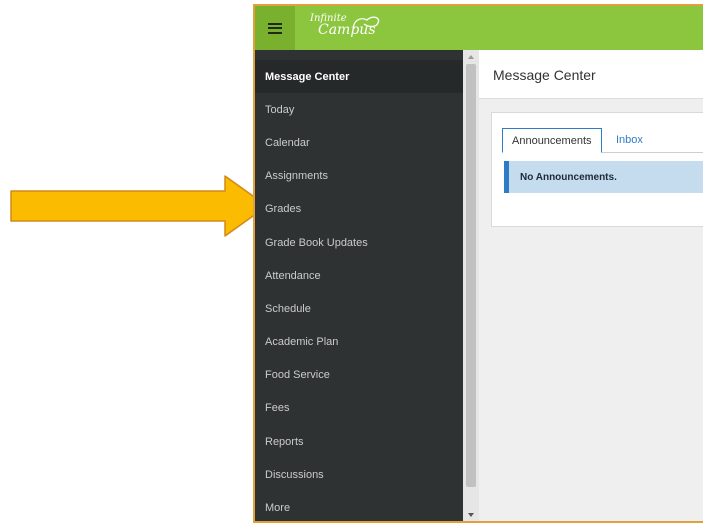  Describe the element at coordinates (277, 408) in the screenshot. I see `sidebar-item-label: Fees` at that location.